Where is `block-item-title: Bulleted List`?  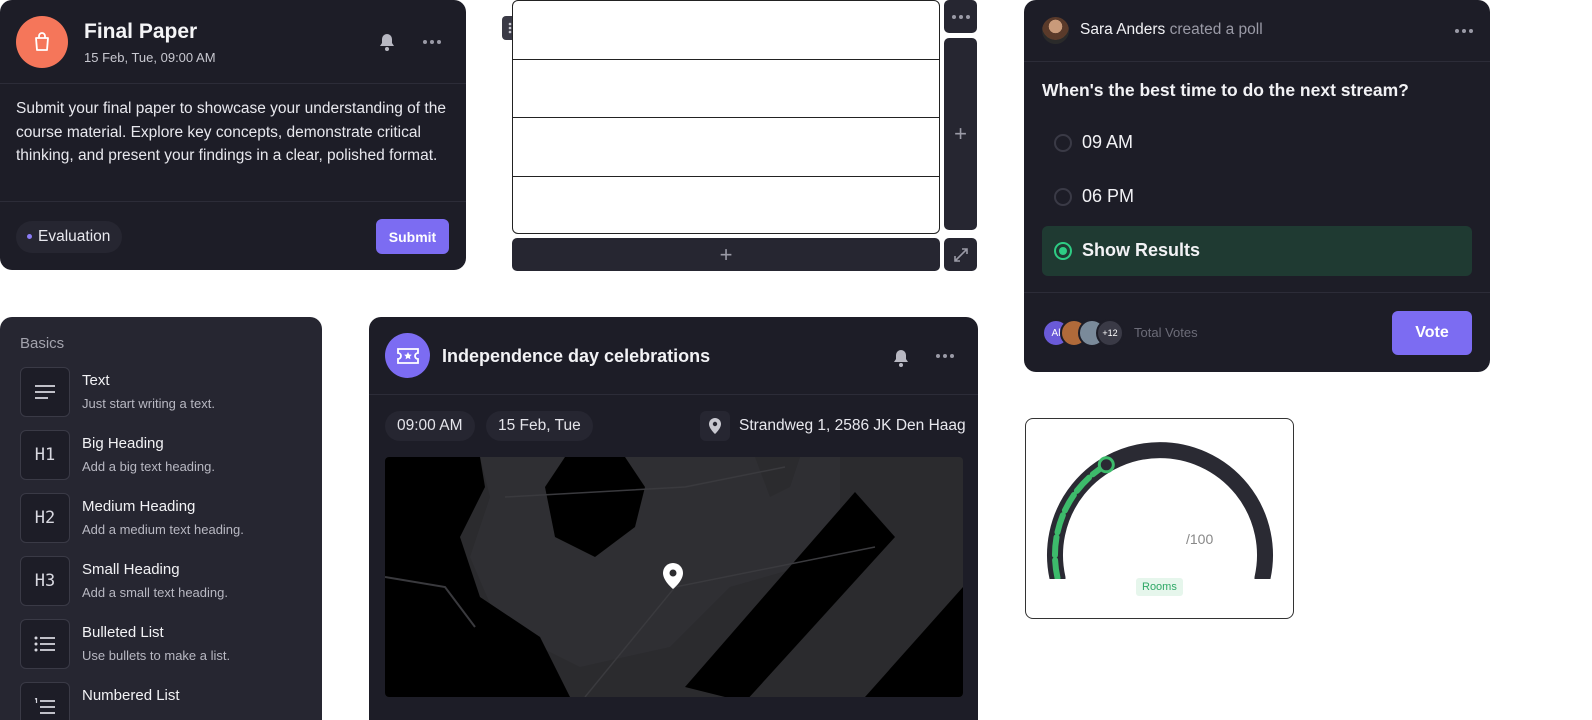
block-item-title: Bulleted List is located at coordinates (123, 632).